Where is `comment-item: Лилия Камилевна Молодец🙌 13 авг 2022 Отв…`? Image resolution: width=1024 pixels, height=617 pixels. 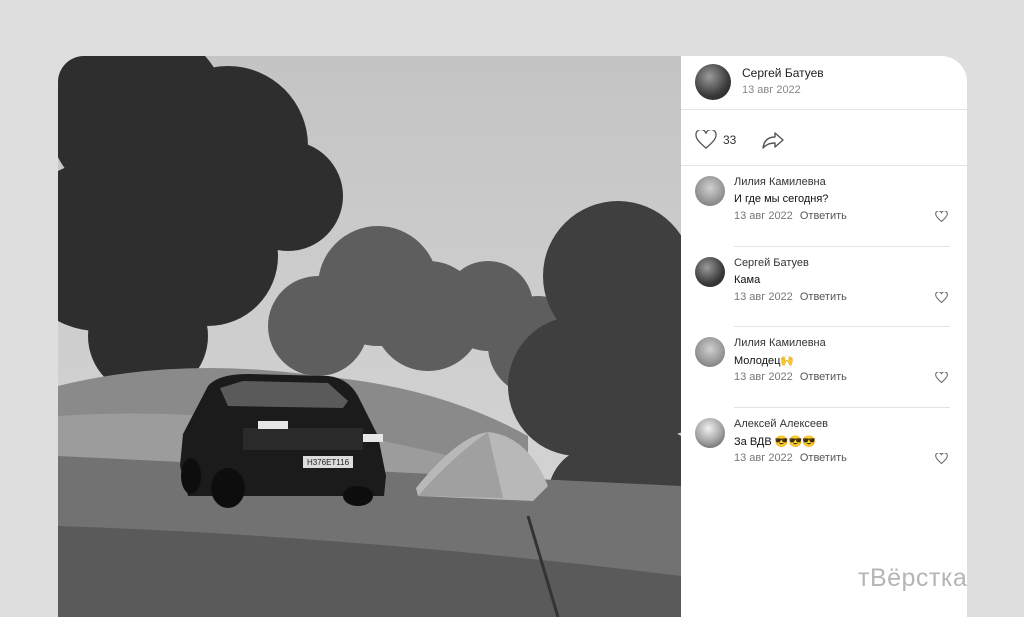
comment-item: Лилия Камилевна Молодец🙌 13 авг 2022 Отв… is located at coordinates (824, 367).